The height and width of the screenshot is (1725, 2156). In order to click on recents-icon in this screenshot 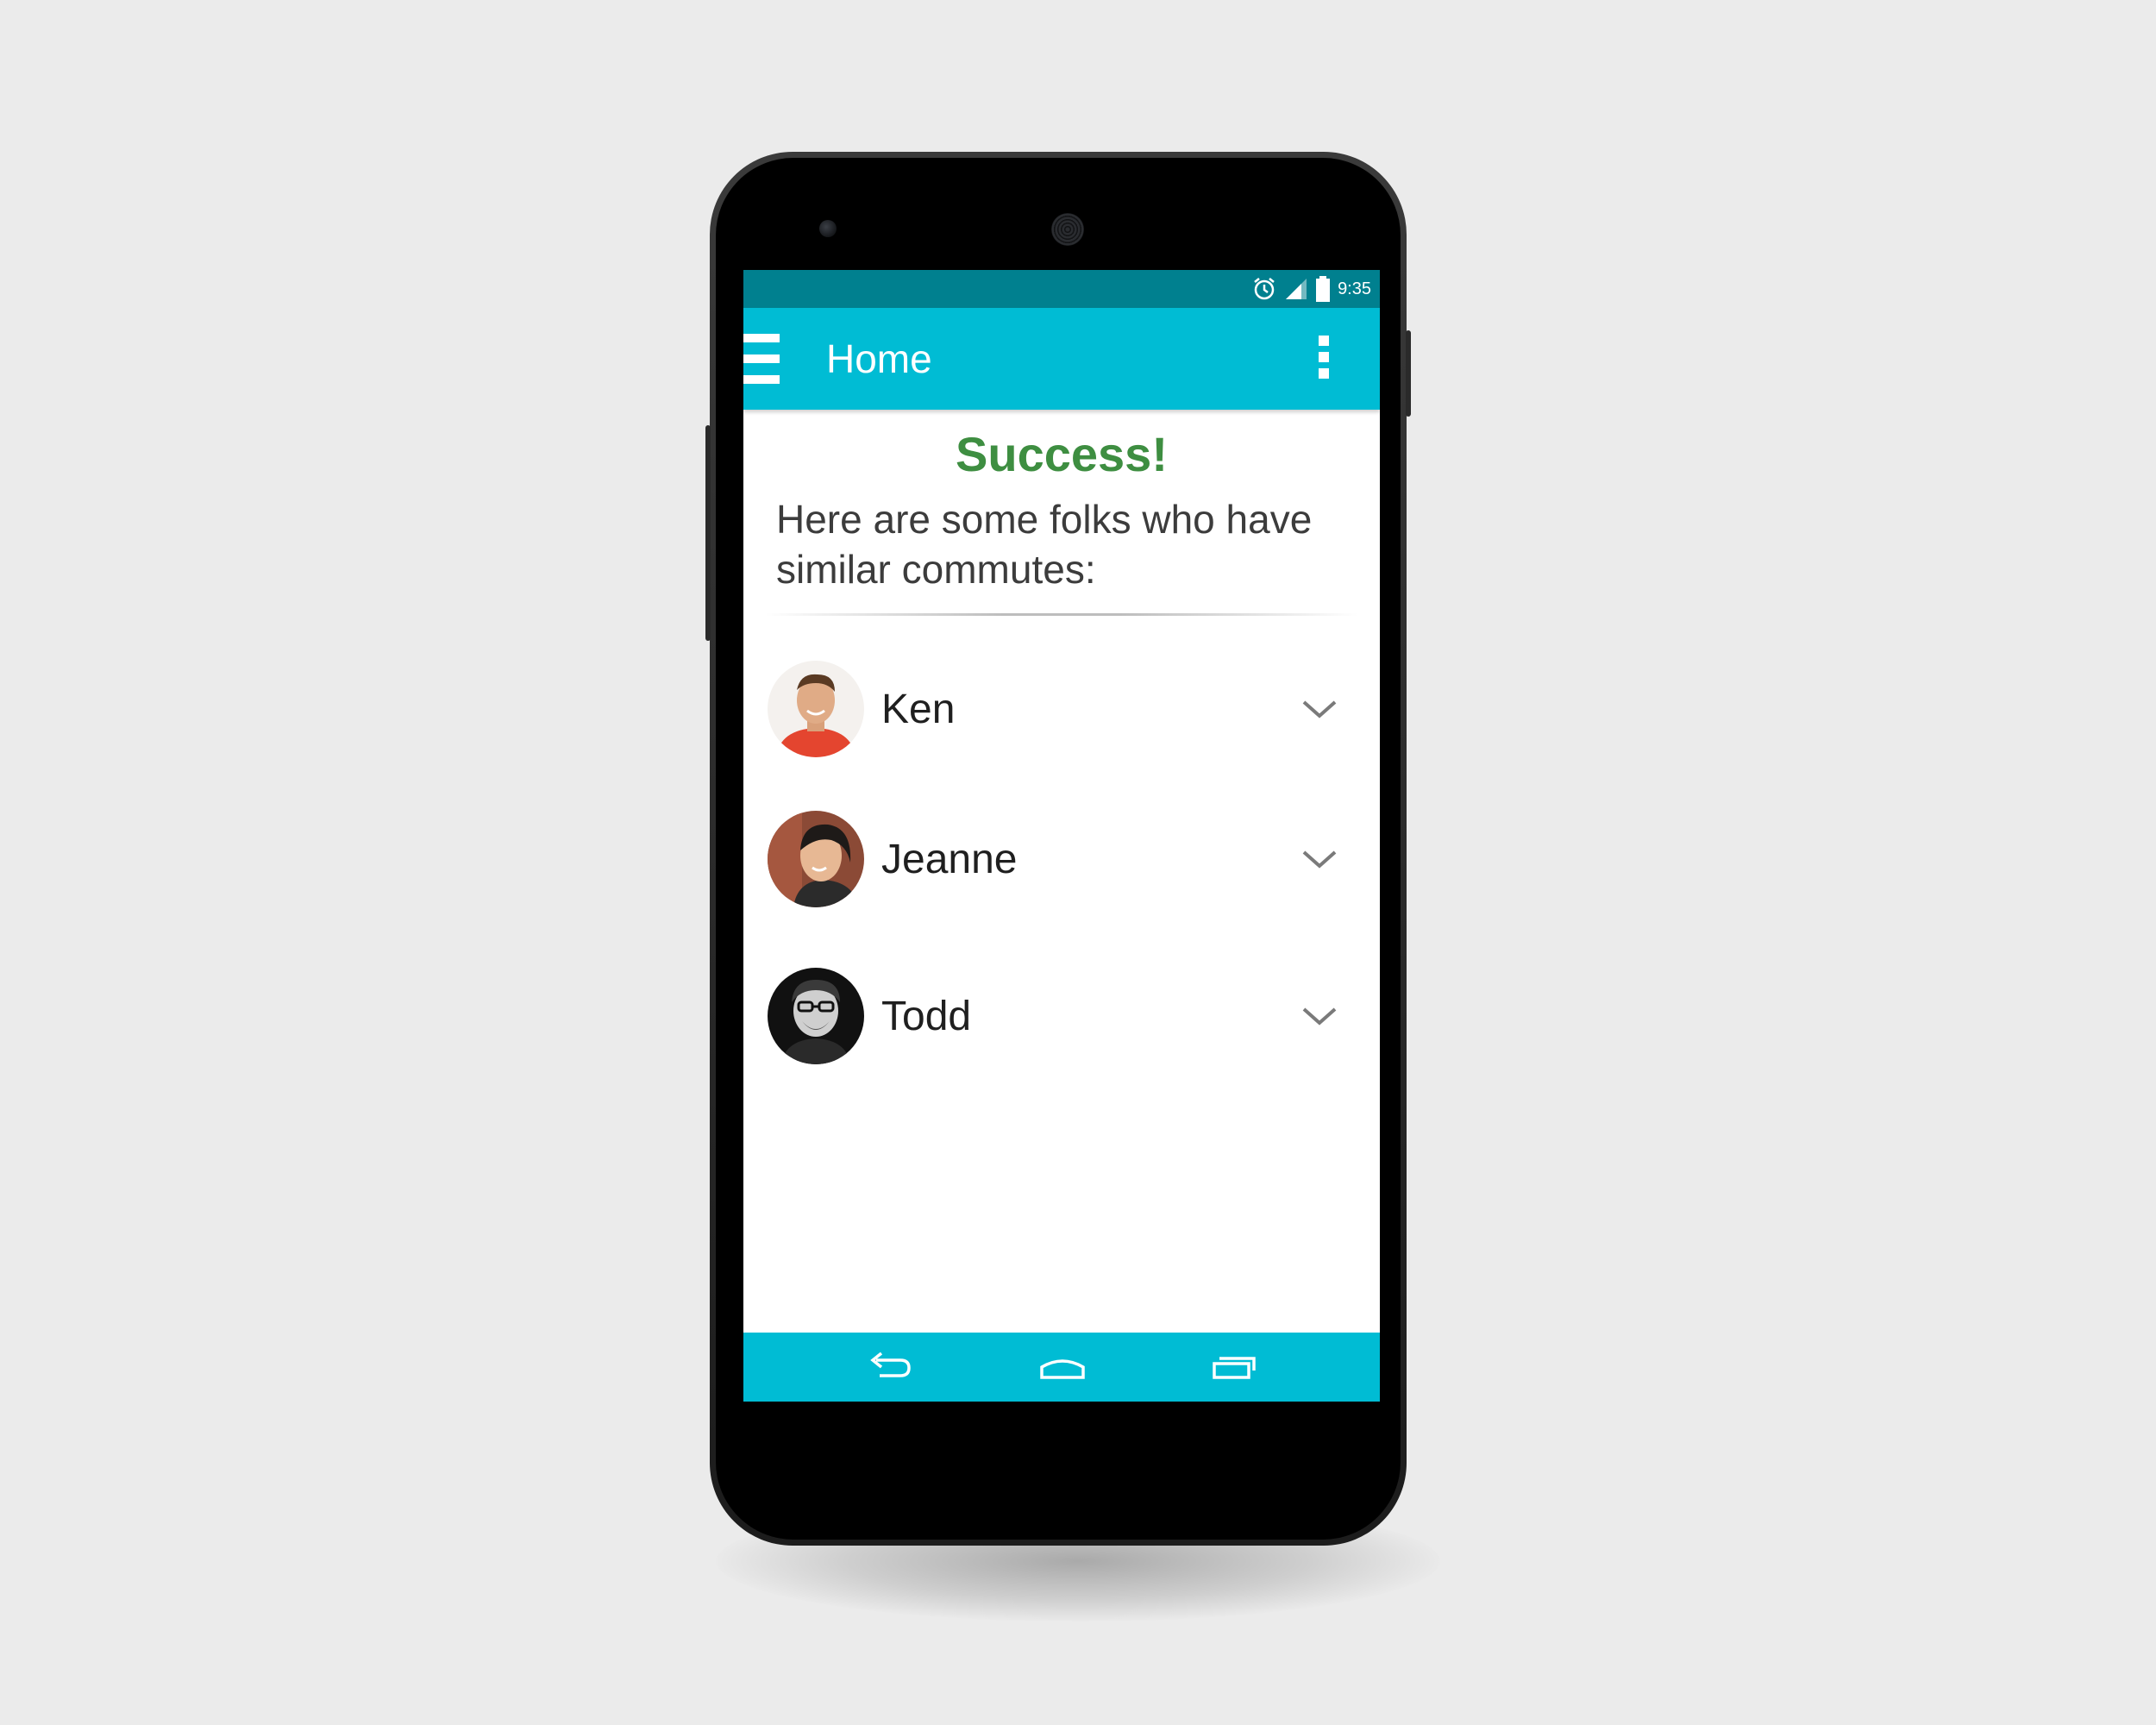, I will do `click(1233, 1367)`.